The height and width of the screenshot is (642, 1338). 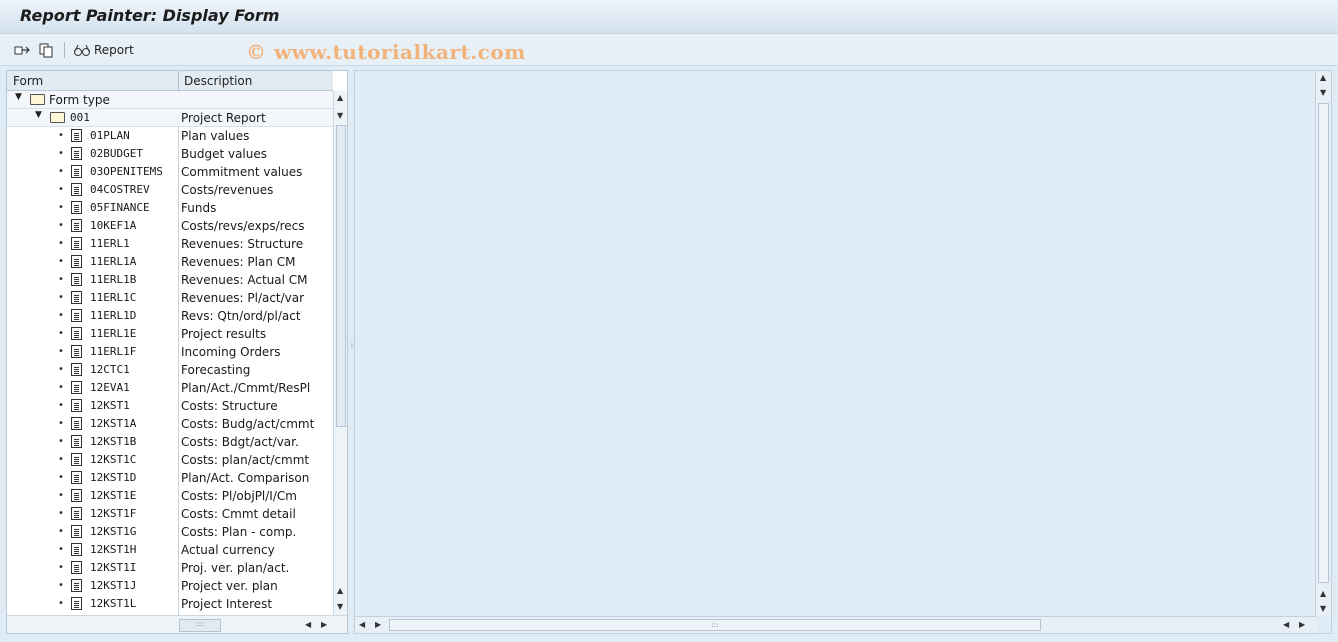 What do you see at coordinates (170, 460) in the screenshot?
I see `tree-item: • 12KST1C Costs: plan/act/cmmt` at bounding box center [170, 460].